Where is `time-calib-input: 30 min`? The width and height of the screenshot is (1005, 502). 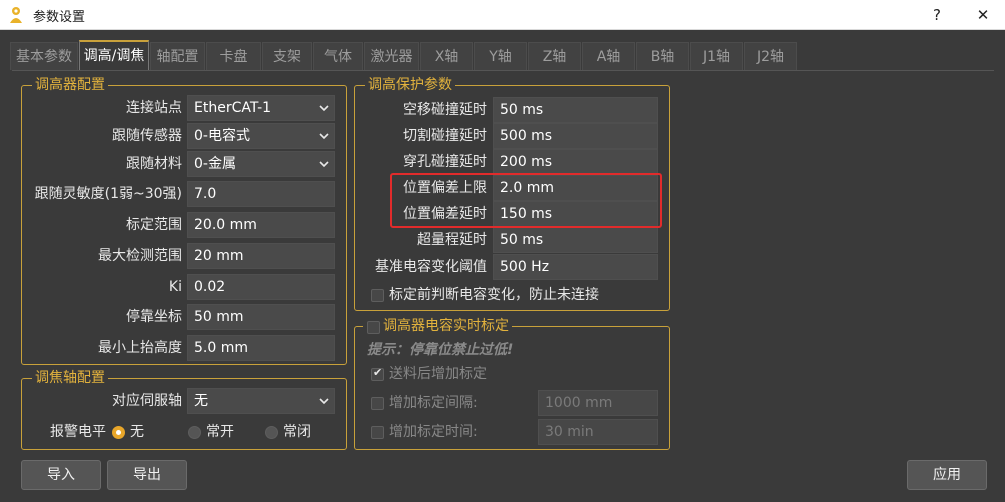
time-calib-input: 30 min is located at coordinates (598, 432).